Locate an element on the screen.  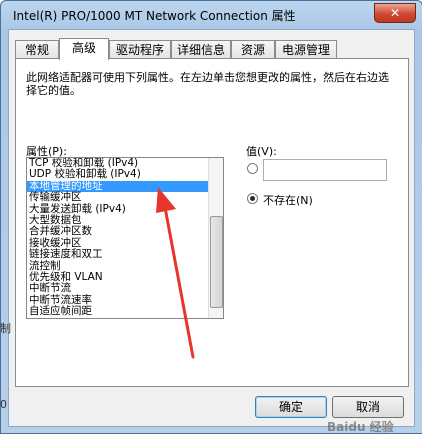
background-text-fragment: 0 is located at coordinates (3, 404).